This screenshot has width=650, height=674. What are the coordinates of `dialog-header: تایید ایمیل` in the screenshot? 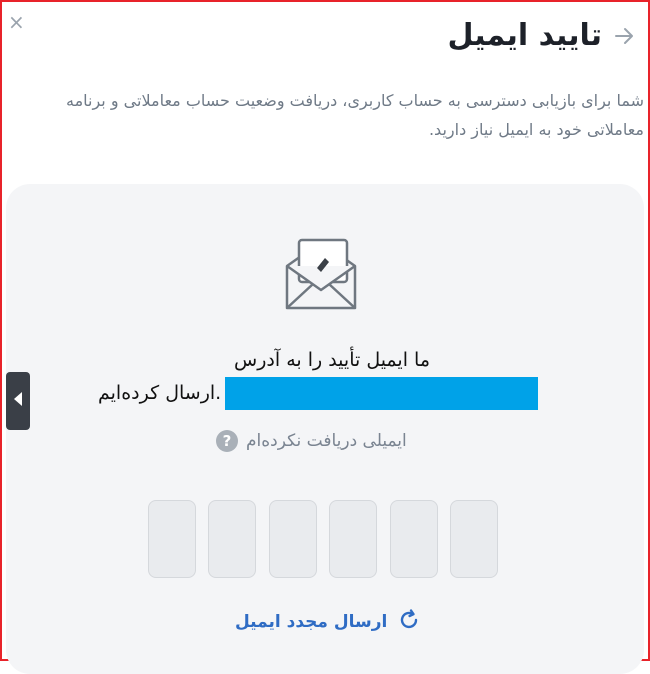 It's located at (542, 36).